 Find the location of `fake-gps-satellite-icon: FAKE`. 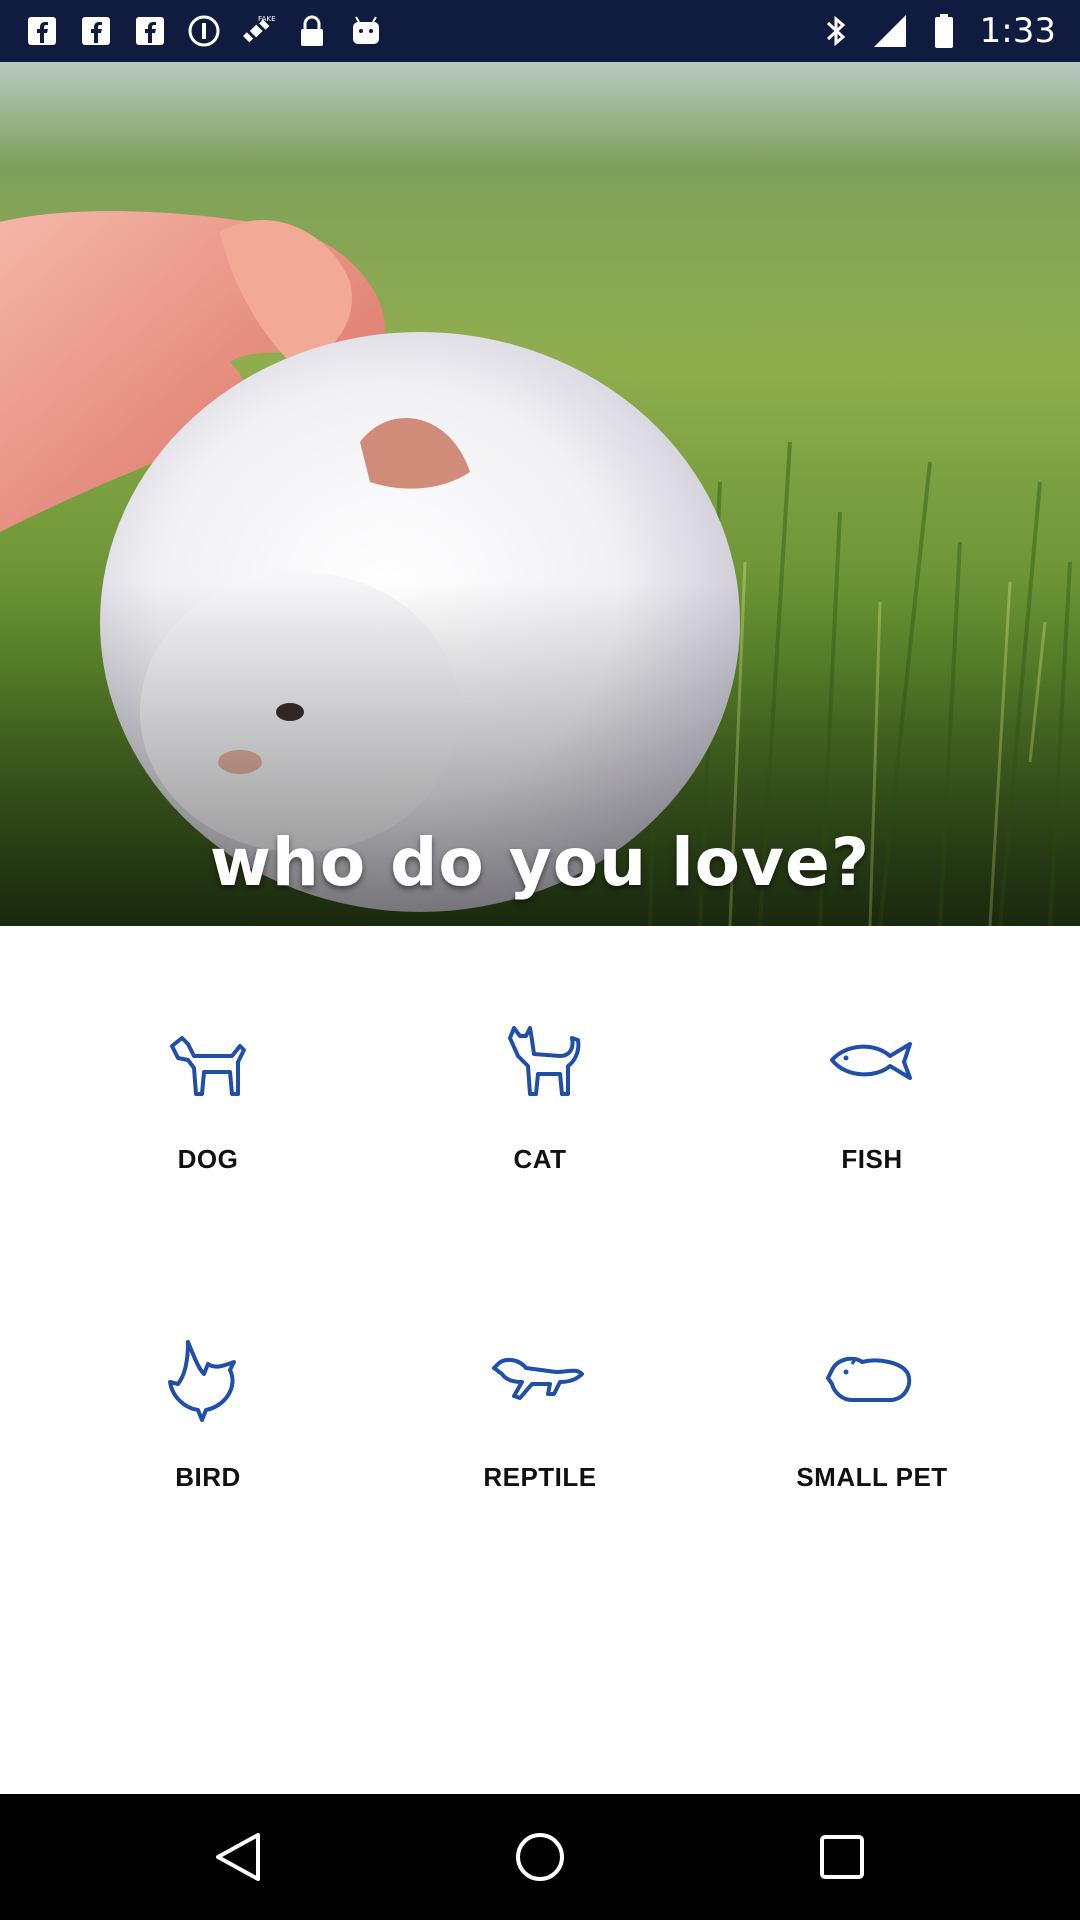

fake-gps-satellite-icon: FAKE is located at coordinates (258, 31).